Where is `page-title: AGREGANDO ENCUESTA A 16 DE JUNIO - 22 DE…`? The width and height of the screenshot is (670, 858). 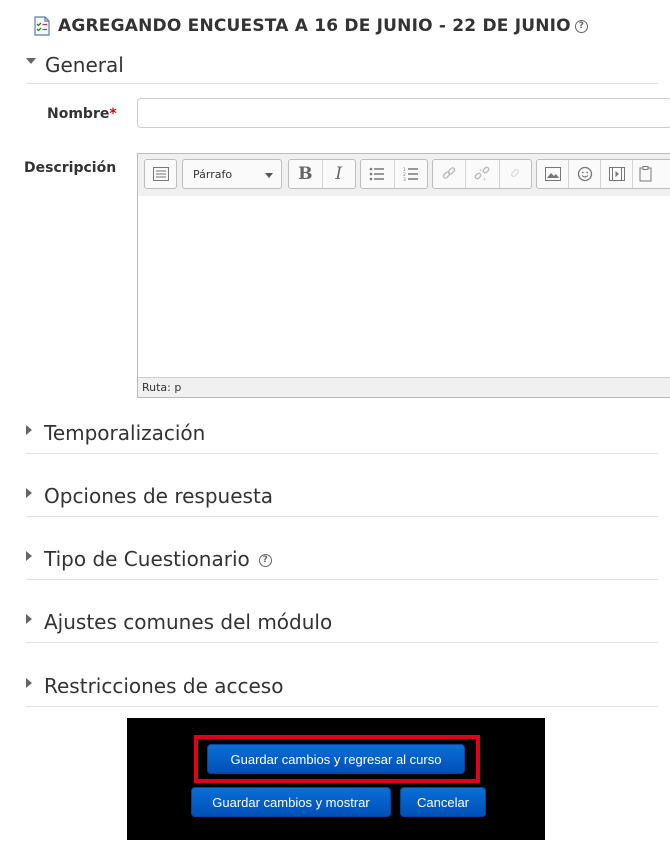
page-title: AGREGANDO ENCUESTA A 16 DE JUNIO - 22 DE… is located at coordinates (314, 26).